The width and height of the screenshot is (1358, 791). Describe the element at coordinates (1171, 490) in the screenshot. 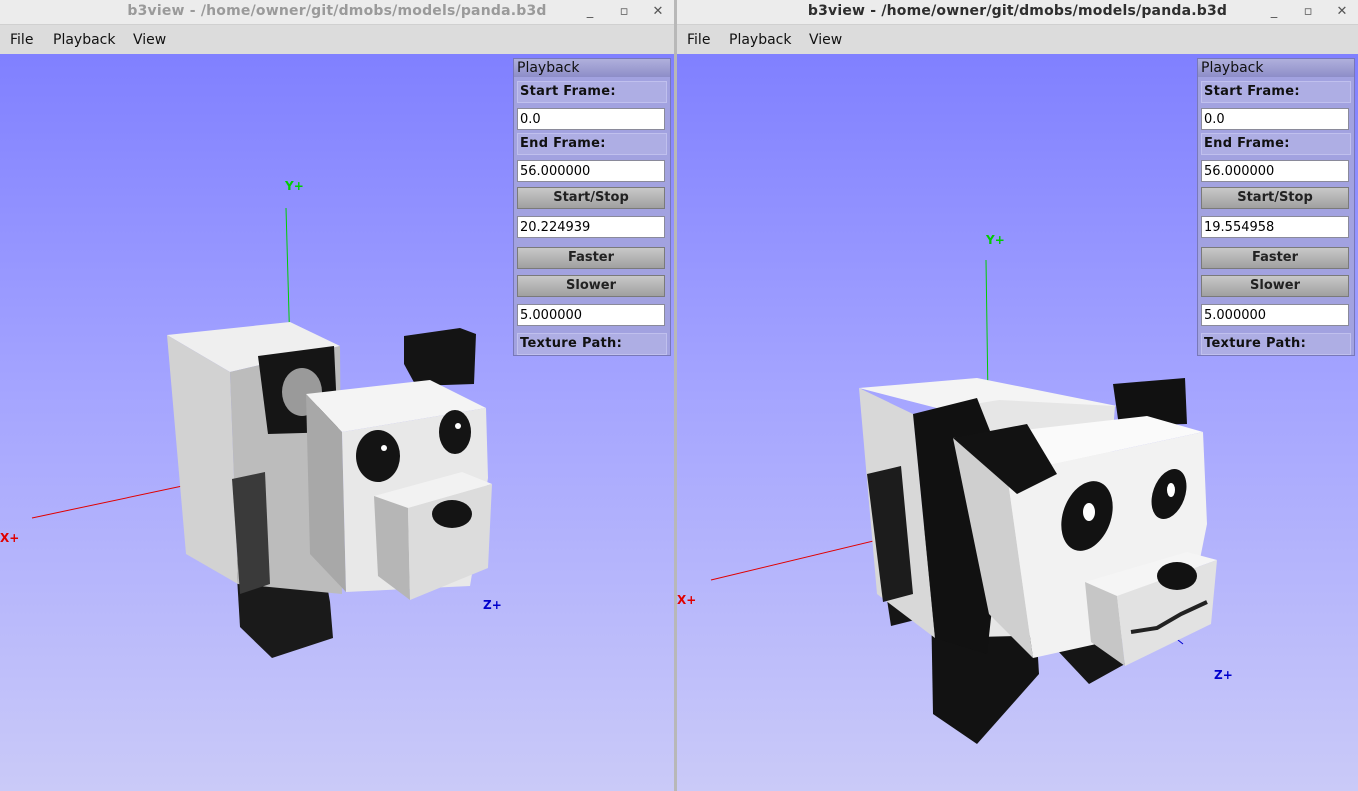

I see `eye-white-right` at that location.